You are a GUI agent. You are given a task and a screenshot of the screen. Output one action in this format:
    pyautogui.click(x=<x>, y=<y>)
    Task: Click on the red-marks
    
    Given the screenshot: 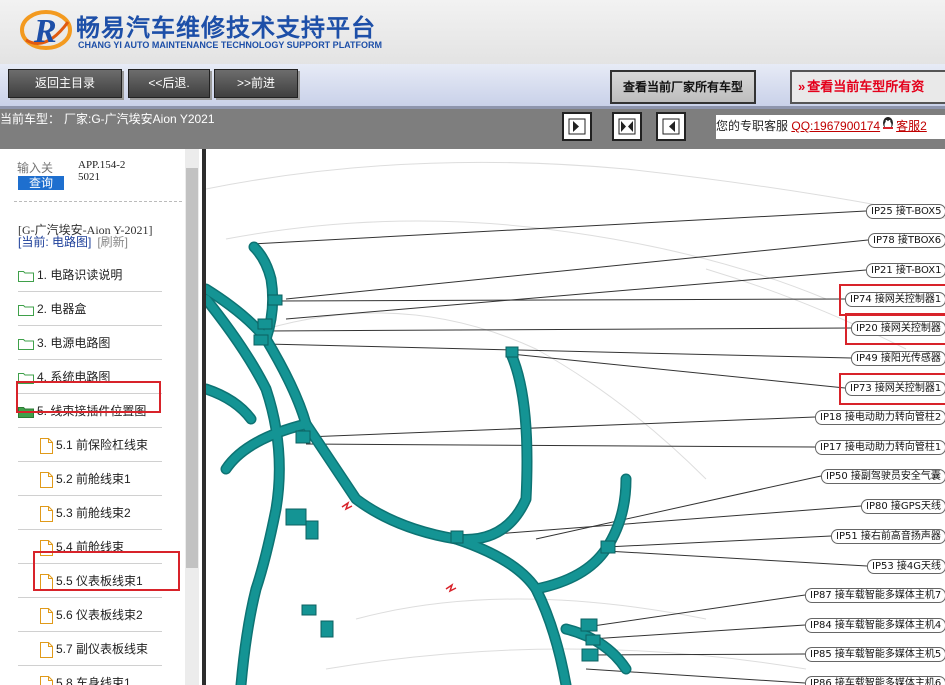 What is the action you would take?
    pyautogui.click(x=399, y=547)
    